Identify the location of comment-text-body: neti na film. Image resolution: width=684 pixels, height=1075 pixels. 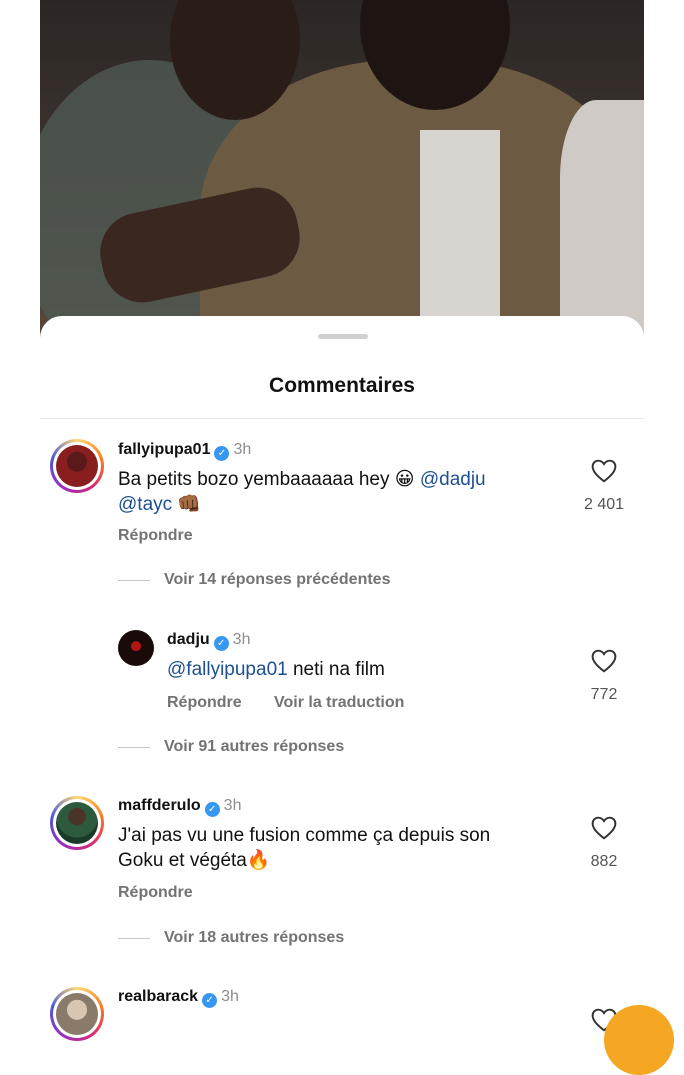
(336, 669).